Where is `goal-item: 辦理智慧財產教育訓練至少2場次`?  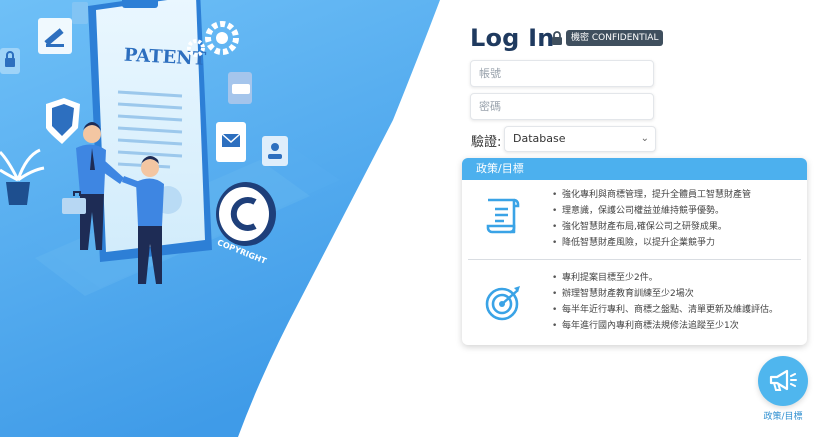 goal-item: 辦理智慧財產教育訓練至少2場次 is located at coordinates (665, 294).